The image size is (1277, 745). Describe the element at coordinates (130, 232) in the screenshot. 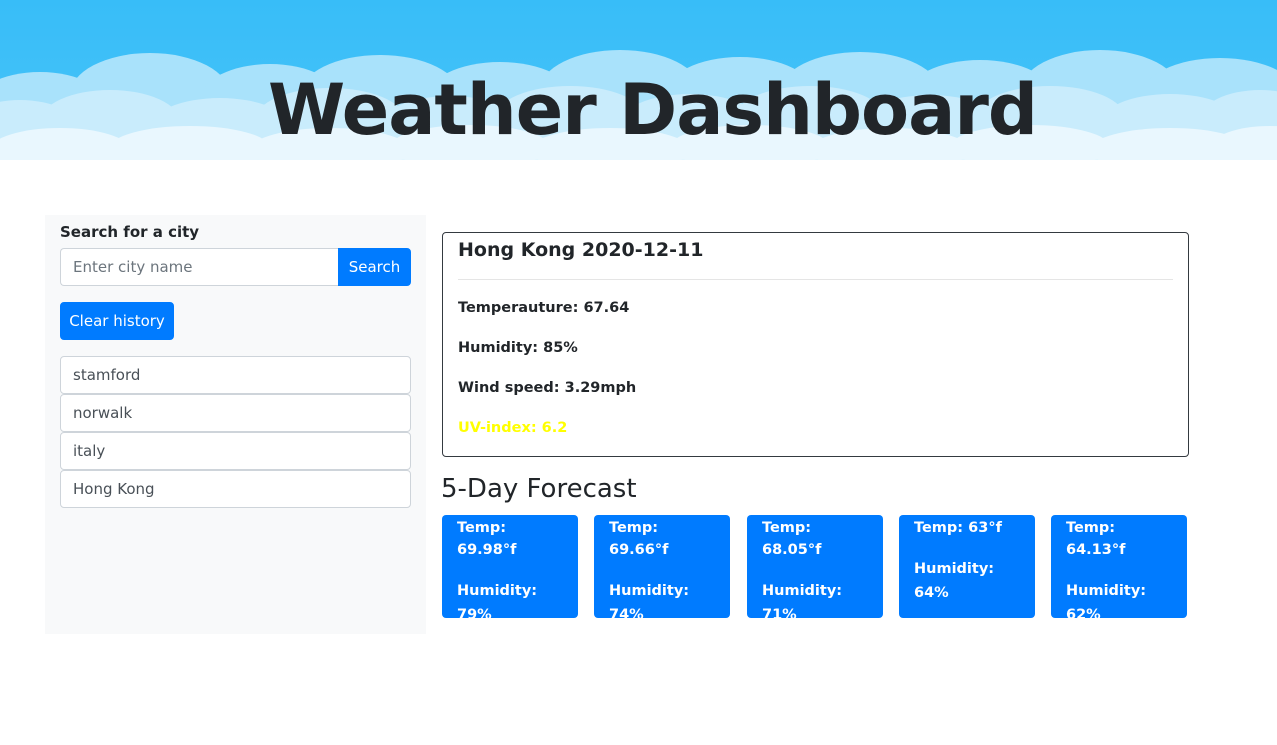

I see `search-label: Search for a city` at that location.